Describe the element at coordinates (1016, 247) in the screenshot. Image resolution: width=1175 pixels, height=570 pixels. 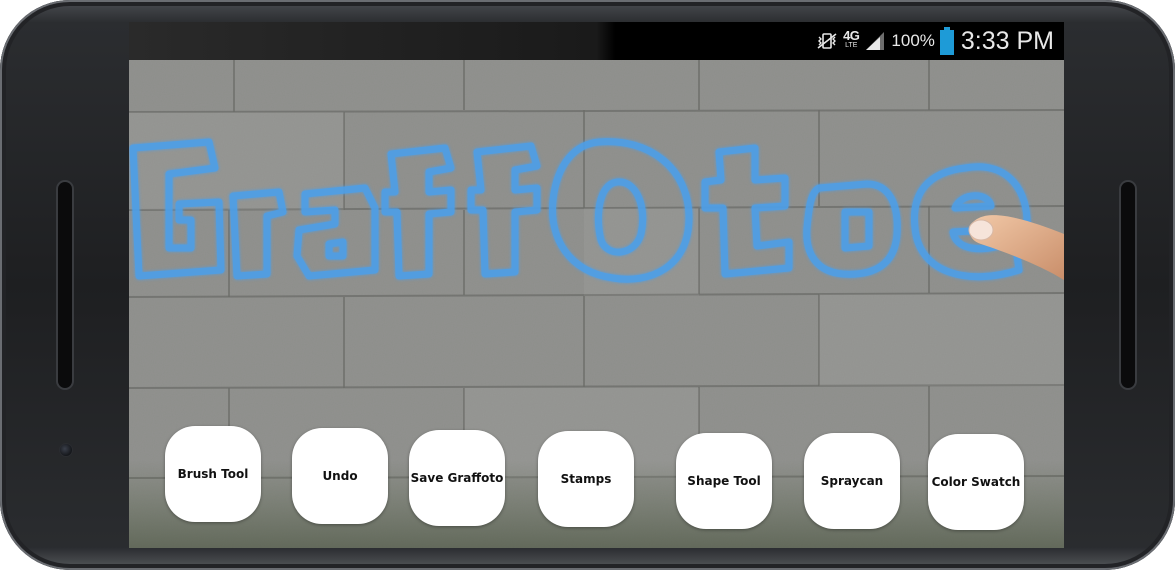
I see `finger-hand-image` at that location.